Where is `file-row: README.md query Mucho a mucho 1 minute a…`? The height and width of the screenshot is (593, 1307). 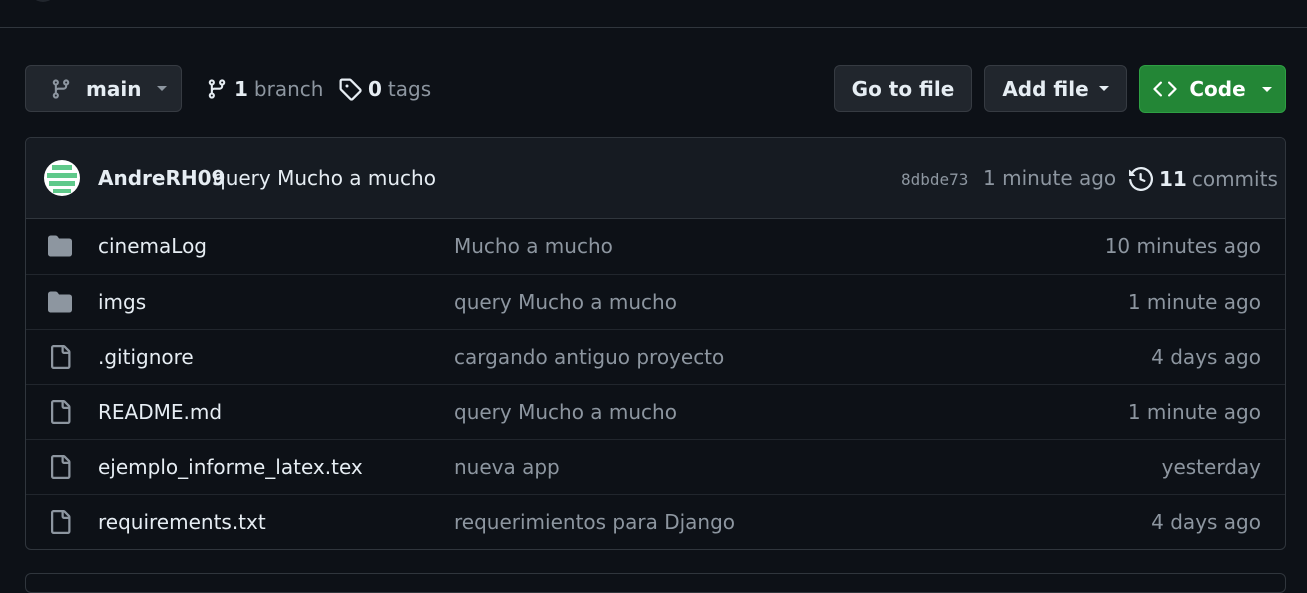
file-row: README.md query Mucho a mucho 1 minute a… is located at coordinates (655, 411).